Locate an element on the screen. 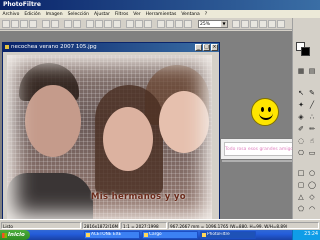 This screenshot has height=240, width=320. new-file-icon is located at coordinates (6, 24).